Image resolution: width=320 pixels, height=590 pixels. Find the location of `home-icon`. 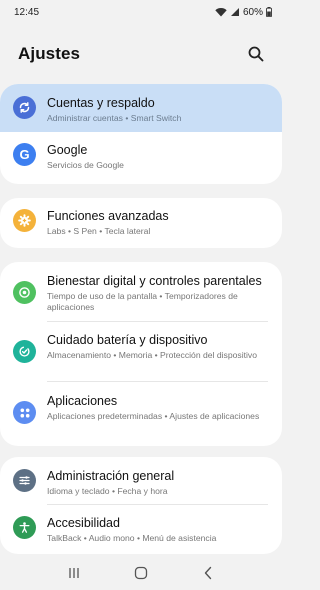

home-icon is located at coordinates (141, 573).